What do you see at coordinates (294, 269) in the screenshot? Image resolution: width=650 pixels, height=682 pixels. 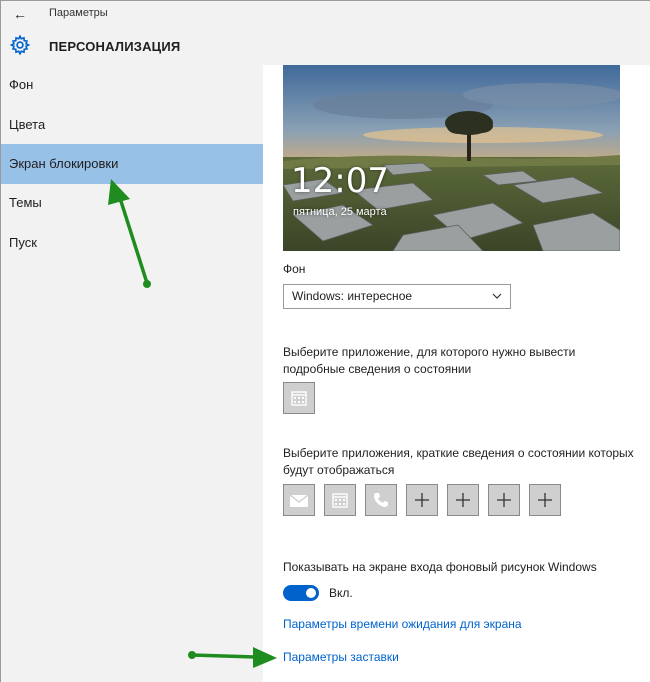 I see `background-label: Фон` at bounding box center [294, 269].